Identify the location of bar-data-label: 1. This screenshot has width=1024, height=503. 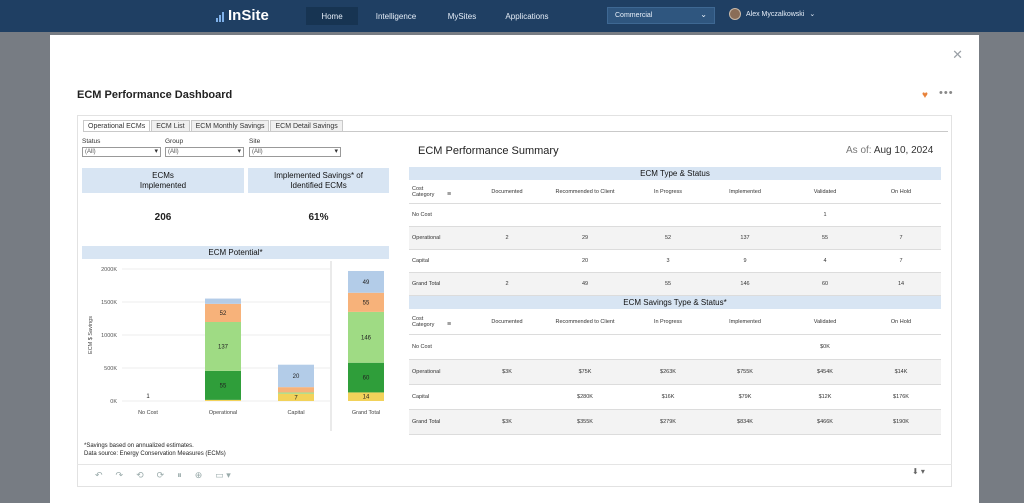
(148, 397).